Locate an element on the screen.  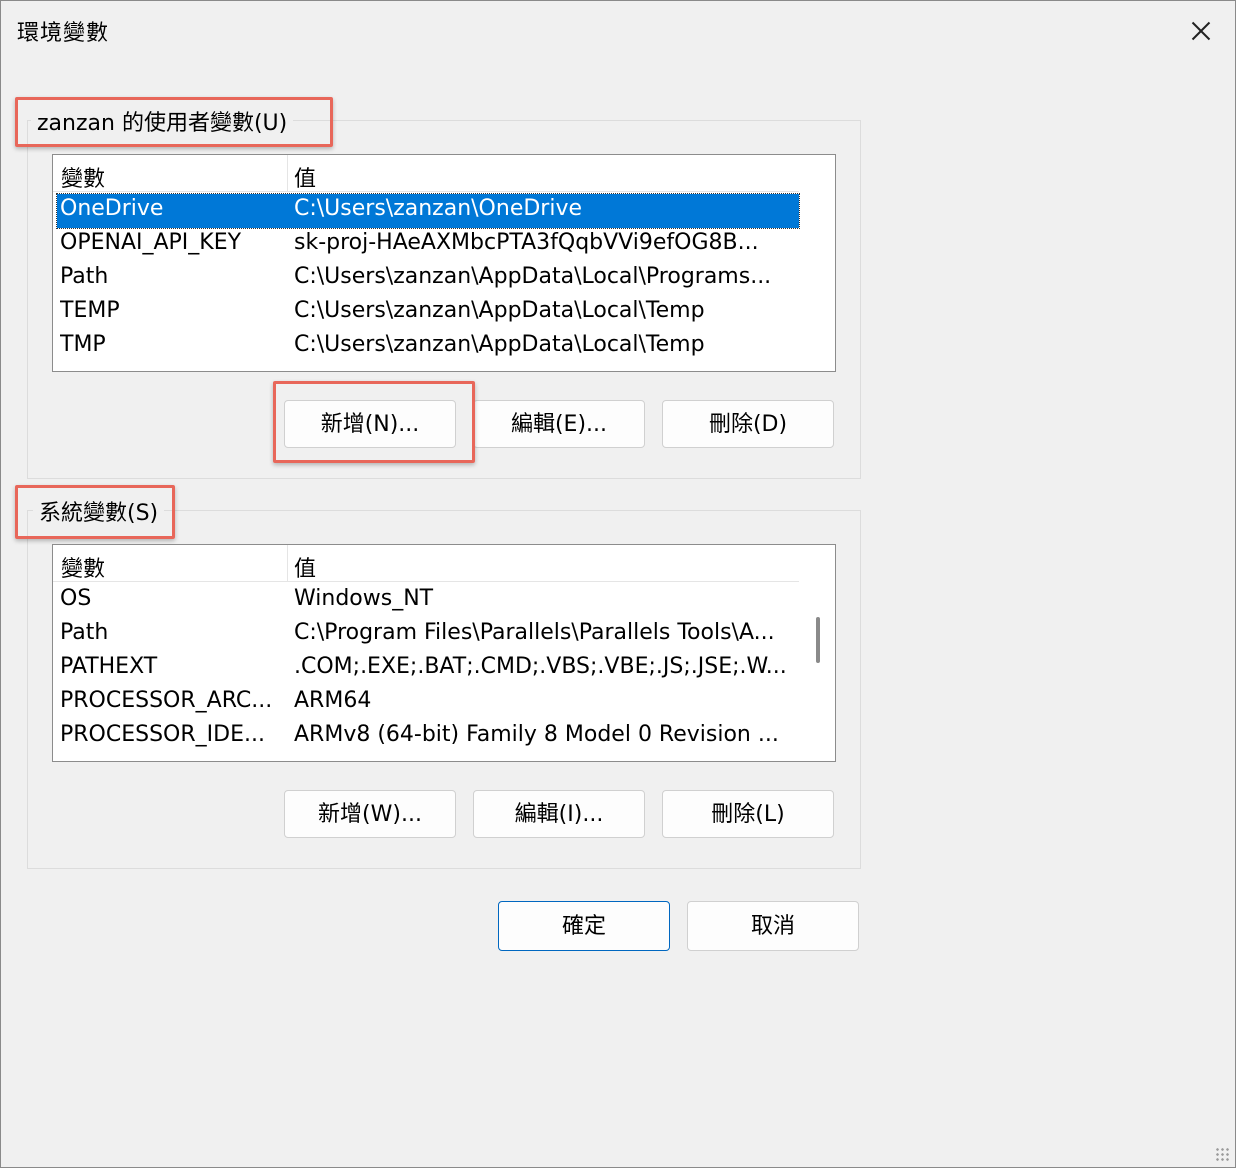
scrollbar-thumb is located at coordinates (818, 640).